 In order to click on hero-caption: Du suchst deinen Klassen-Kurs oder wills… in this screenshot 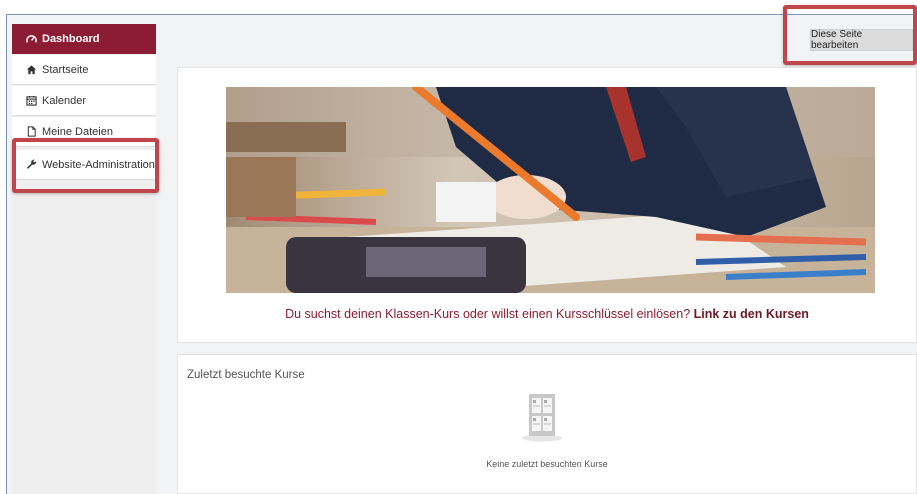, I will do `click(547, 314)`.